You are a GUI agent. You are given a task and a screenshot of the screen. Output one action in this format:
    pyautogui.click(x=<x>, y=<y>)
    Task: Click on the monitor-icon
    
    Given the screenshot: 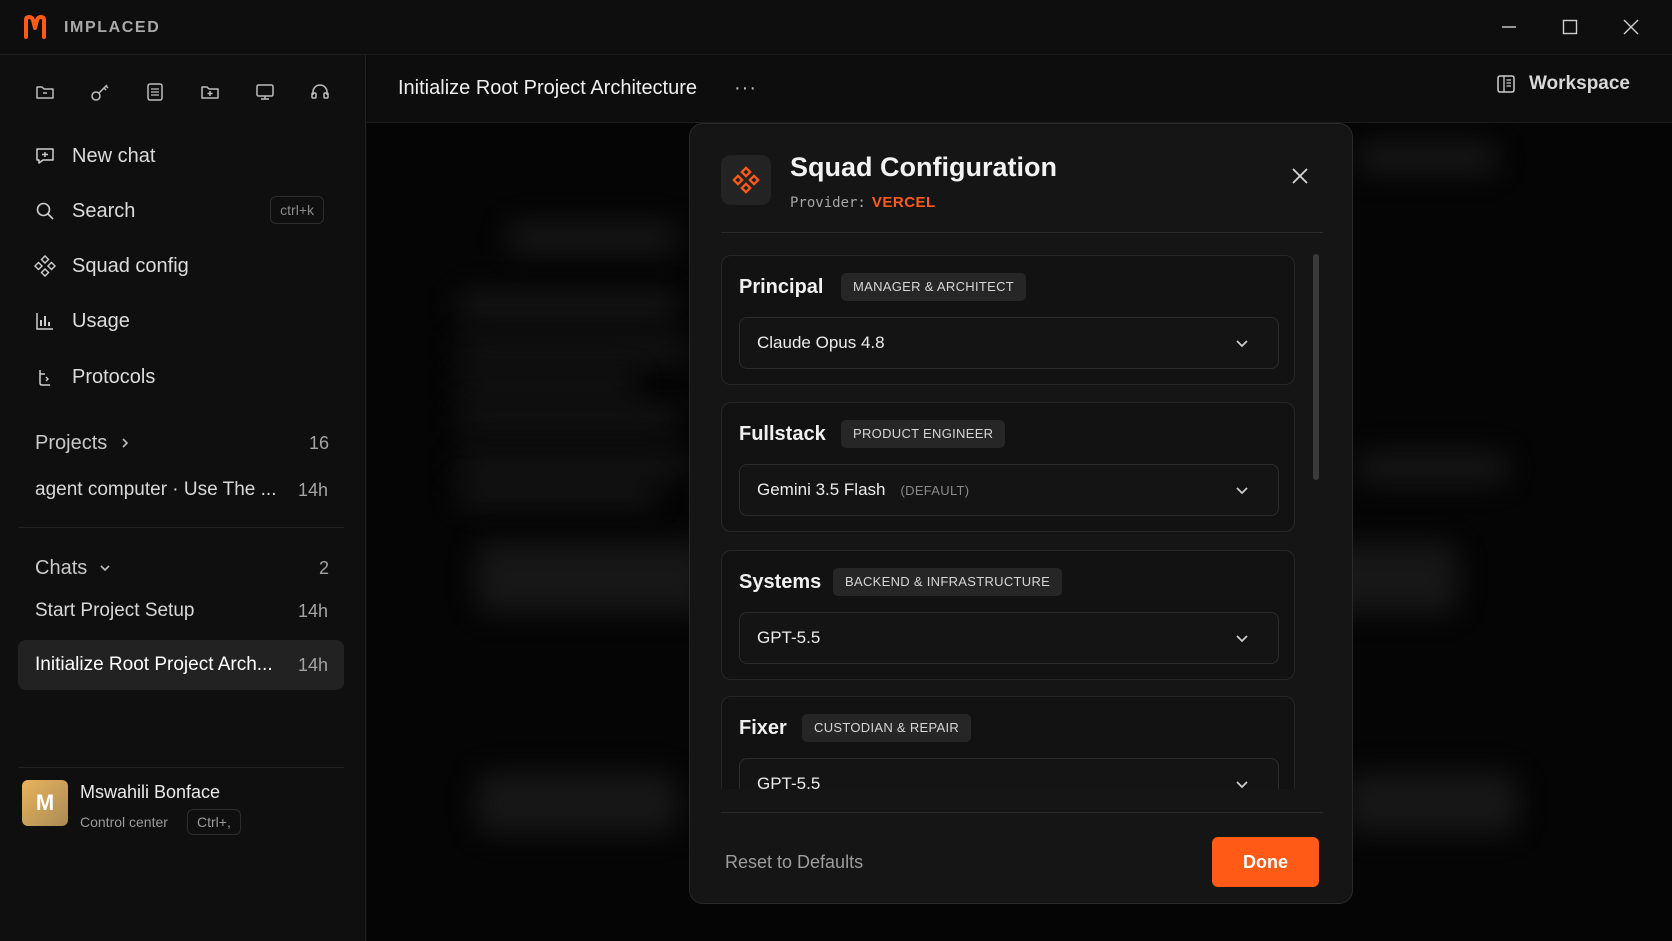 What is the action you would take?
    pyautogui.click(x=265, y=92)
    